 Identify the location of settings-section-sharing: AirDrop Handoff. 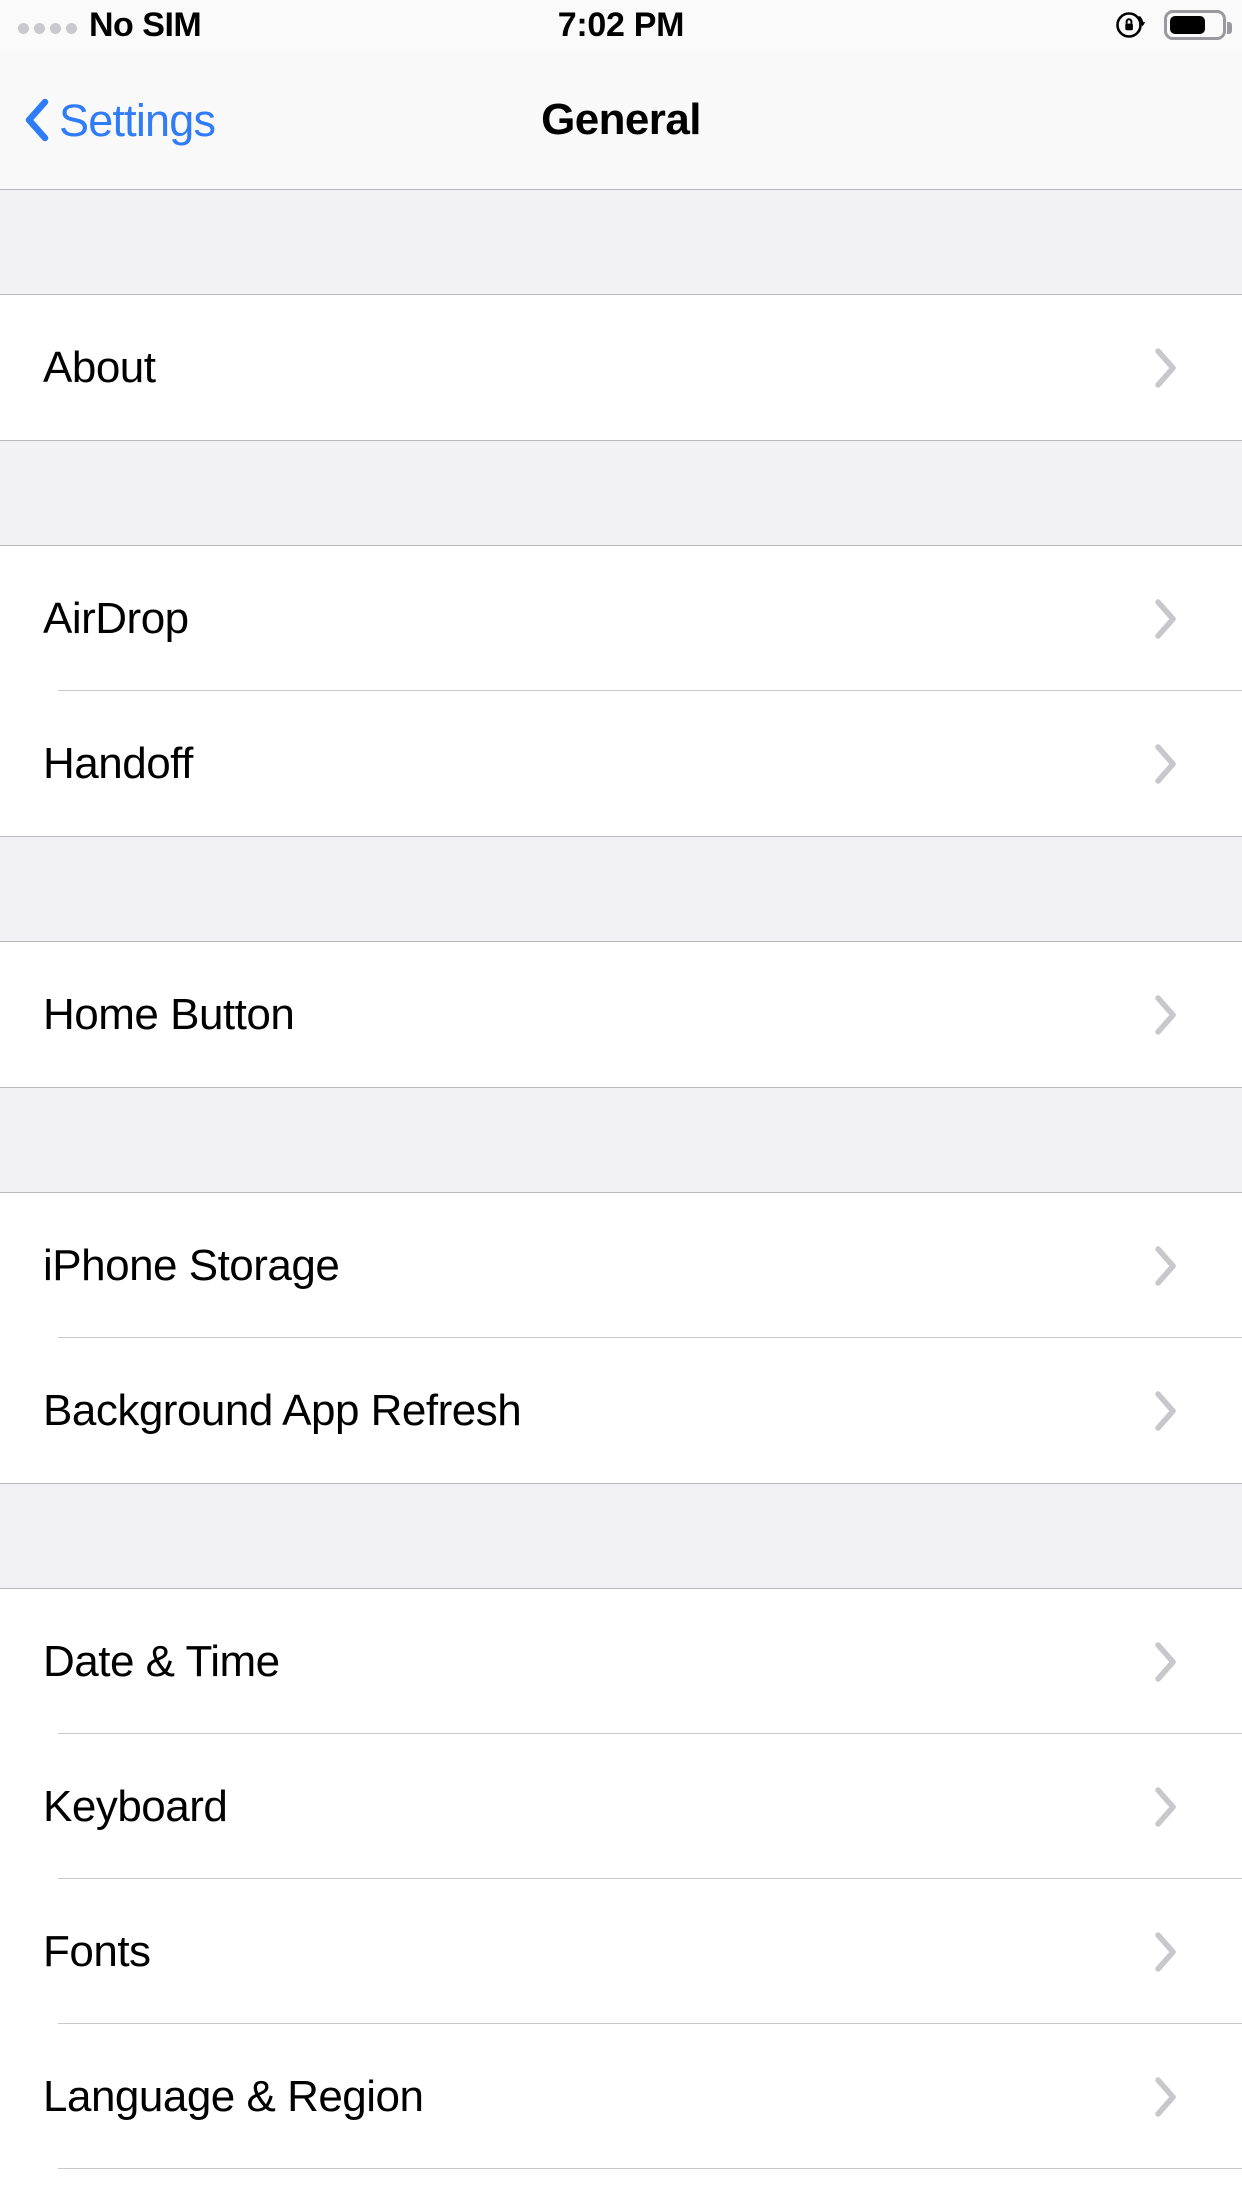
(621, 691).